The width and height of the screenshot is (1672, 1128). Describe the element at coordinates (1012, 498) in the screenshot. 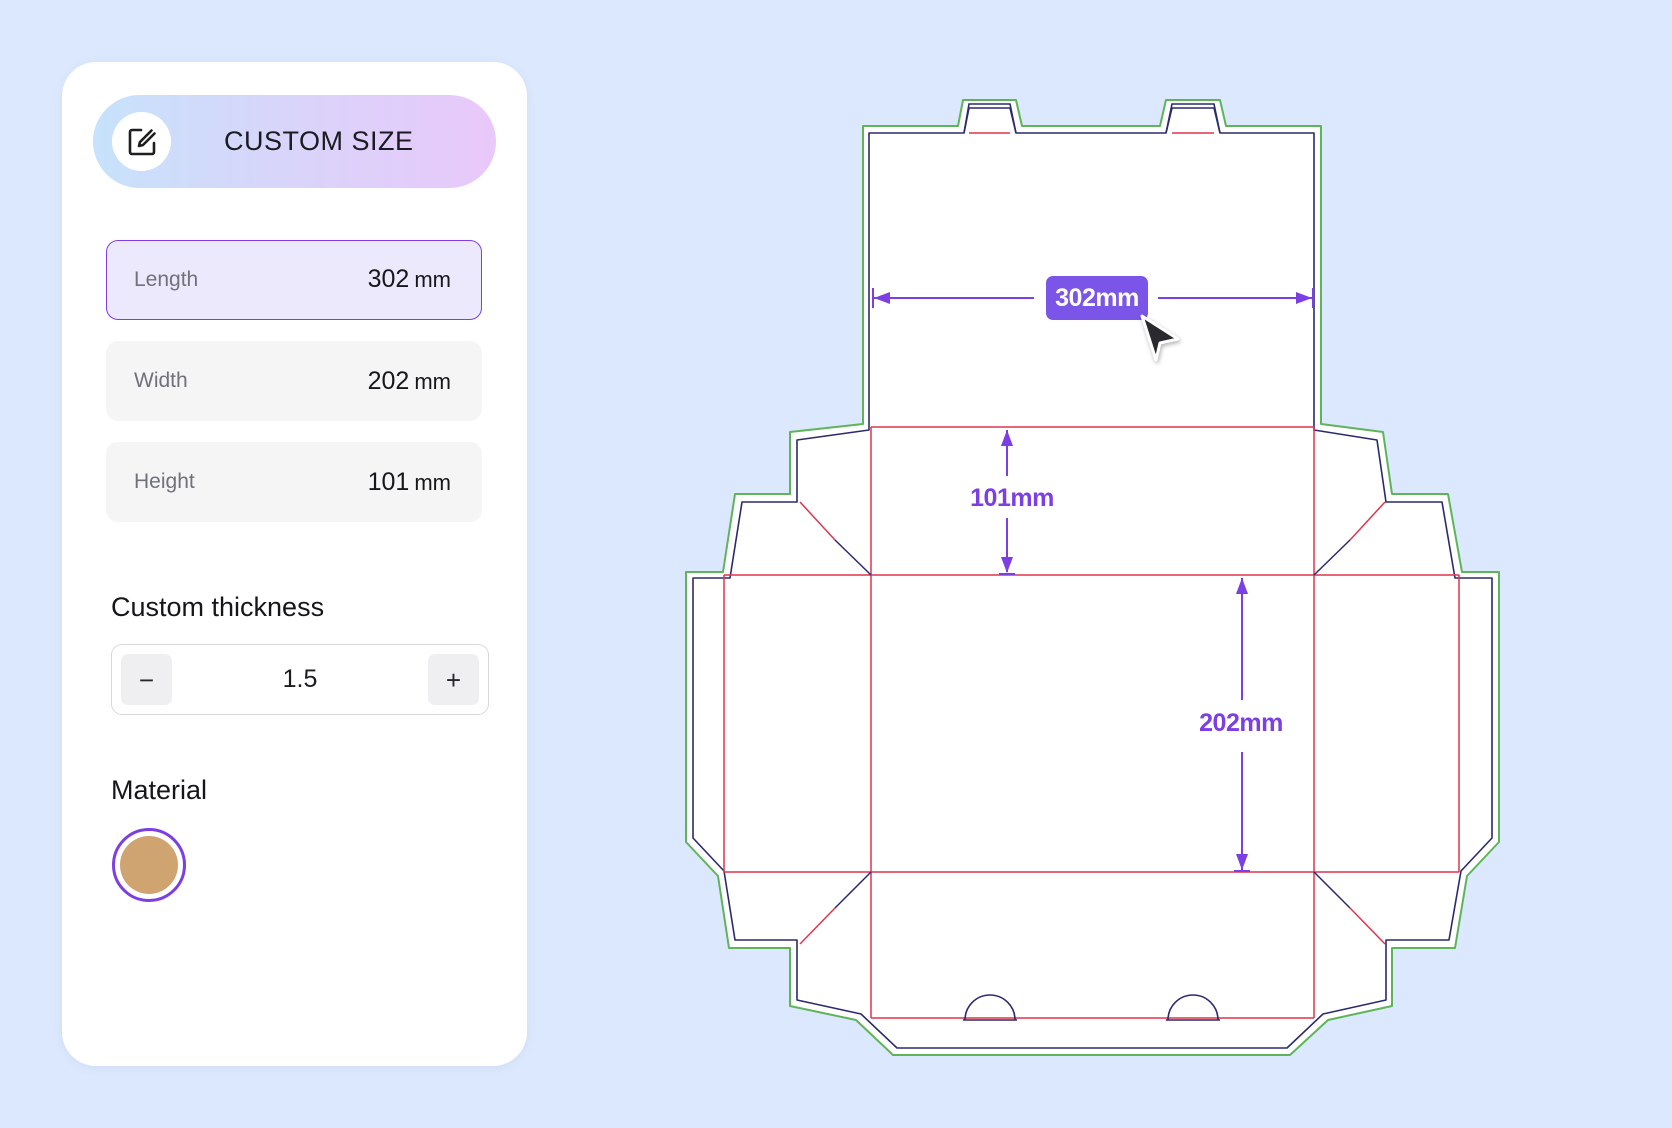

I see `height-dimension-label: 101mm` at that location.